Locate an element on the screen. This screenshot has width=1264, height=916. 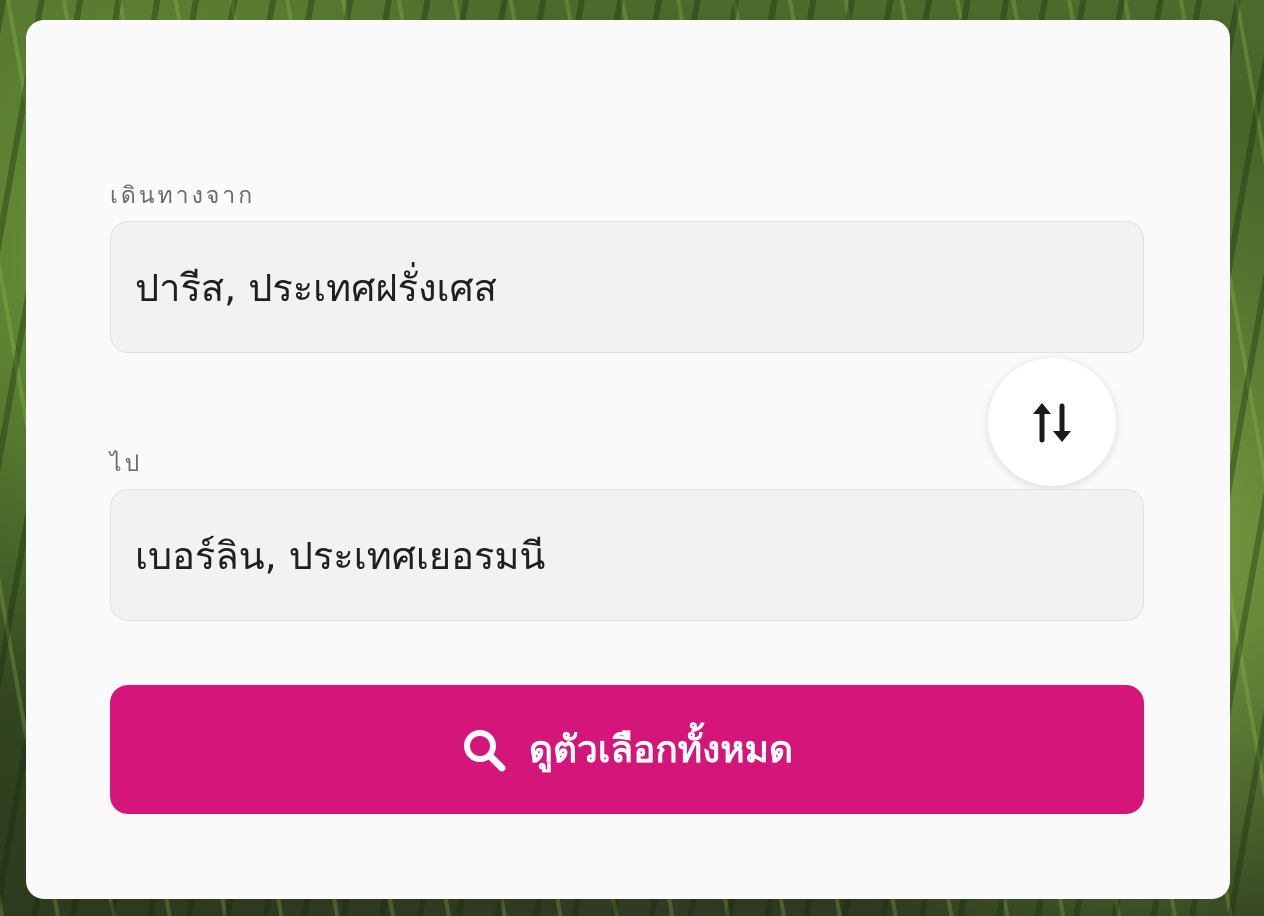
search-button-label: ดูตัวเลือกทั้งหมด is located at coordinates (661, 749).